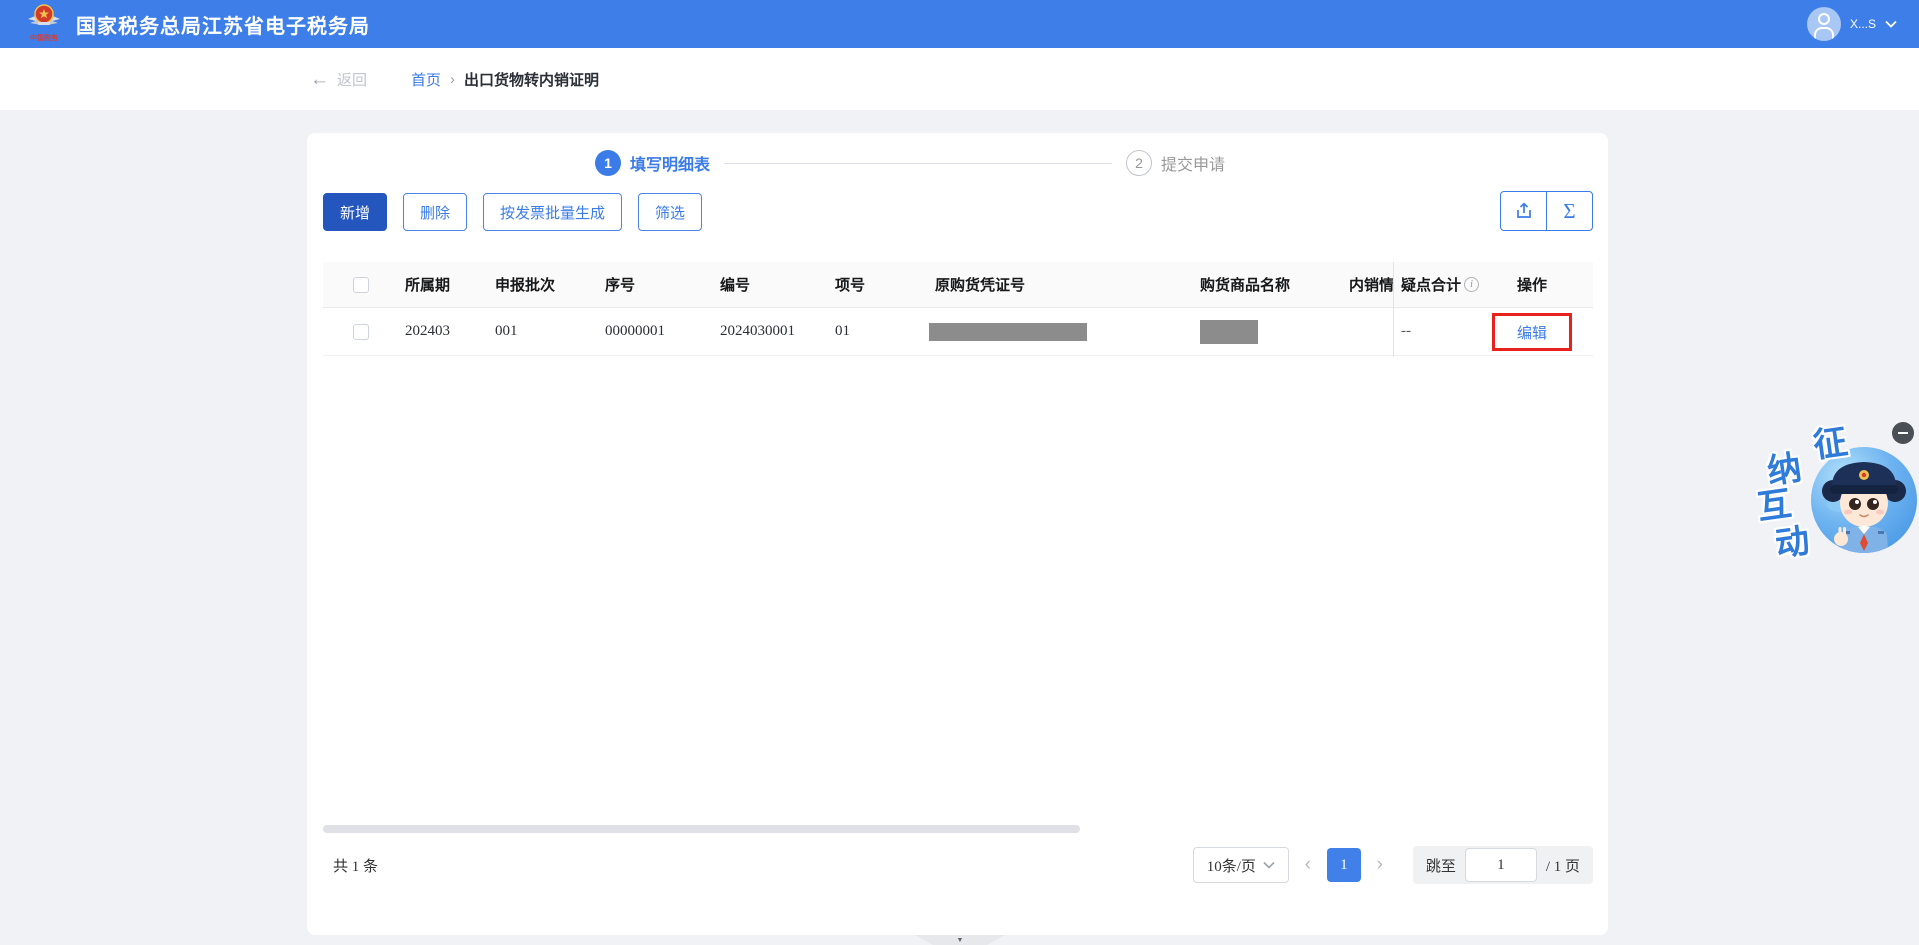 This screenshot has height=945, width=1919. I want to click on minimize-mascot-button, so click(1903, 433).